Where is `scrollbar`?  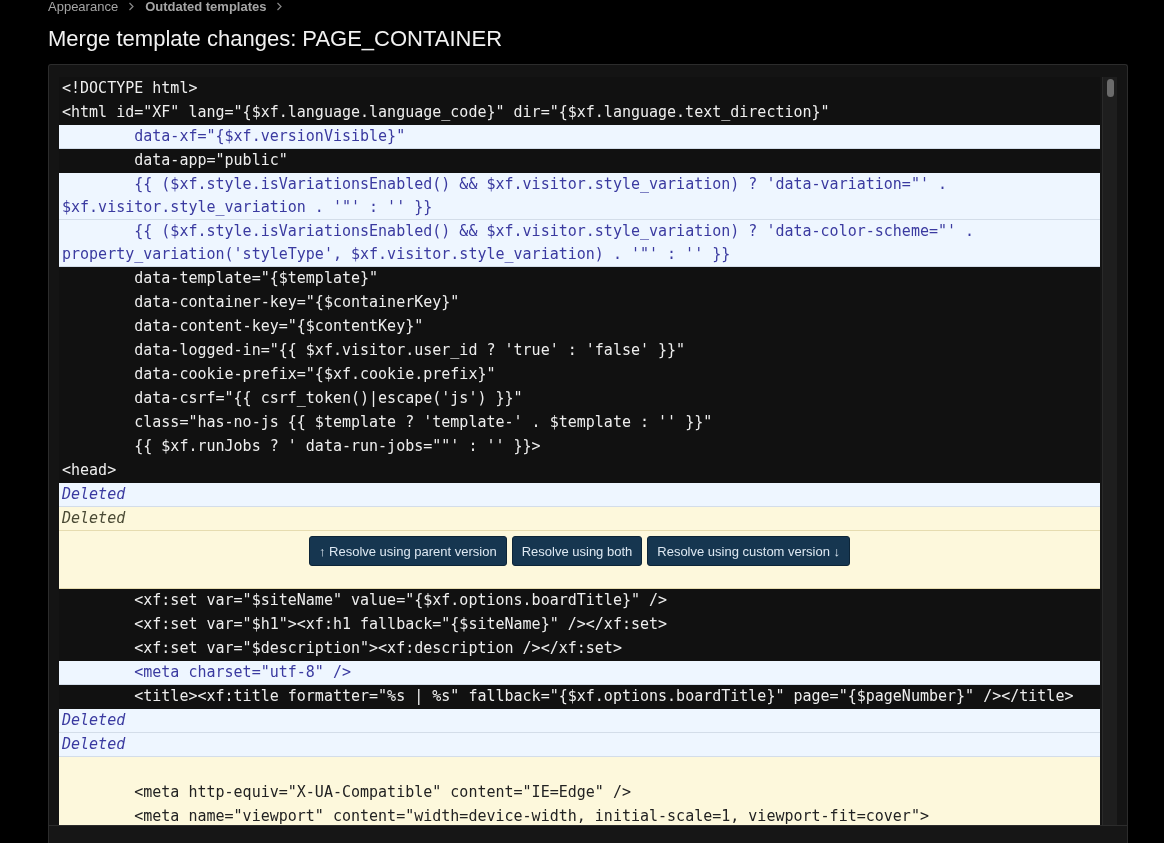 scrollbar is located at coordinates (1109, 451).